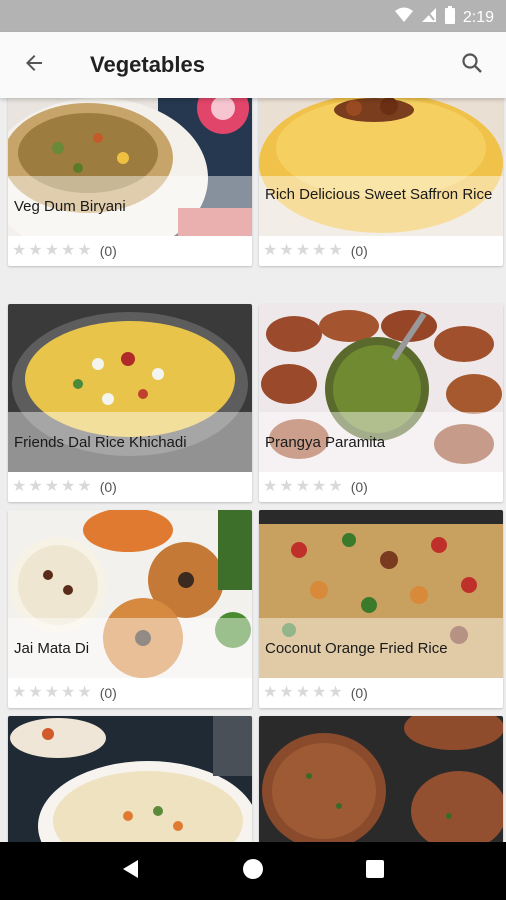 The height and width of the screenshot is (900, 506). What do you see at coordinates (130, 182) in the screenshot?
I see `recipe-card: Veg Dum Biryani ★ ★ ★ ★ ★ (0)` at bounding box center [130, 182].